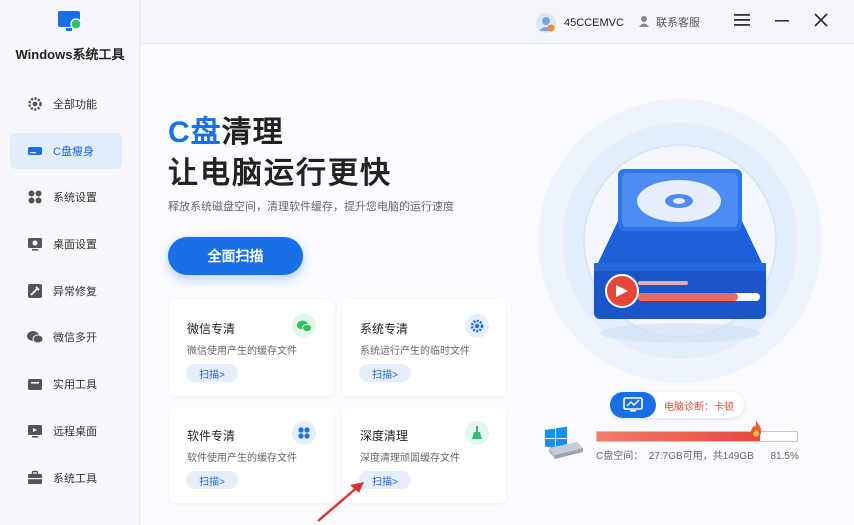  I want to click on user-account: 45CCEMVC, so click(580, 23).